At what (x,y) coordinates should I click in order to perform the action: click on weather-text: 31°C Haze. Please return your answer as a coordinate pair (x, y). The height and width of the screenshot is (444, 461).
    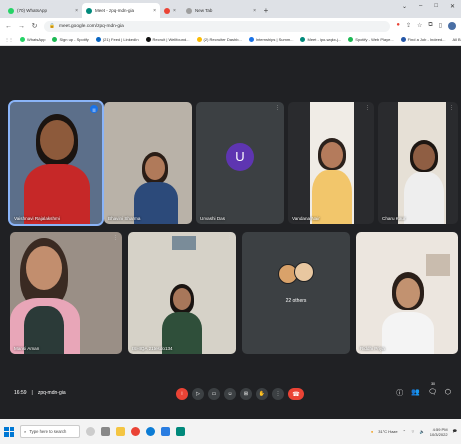
    Looking at the image, I should click on (387, 431).